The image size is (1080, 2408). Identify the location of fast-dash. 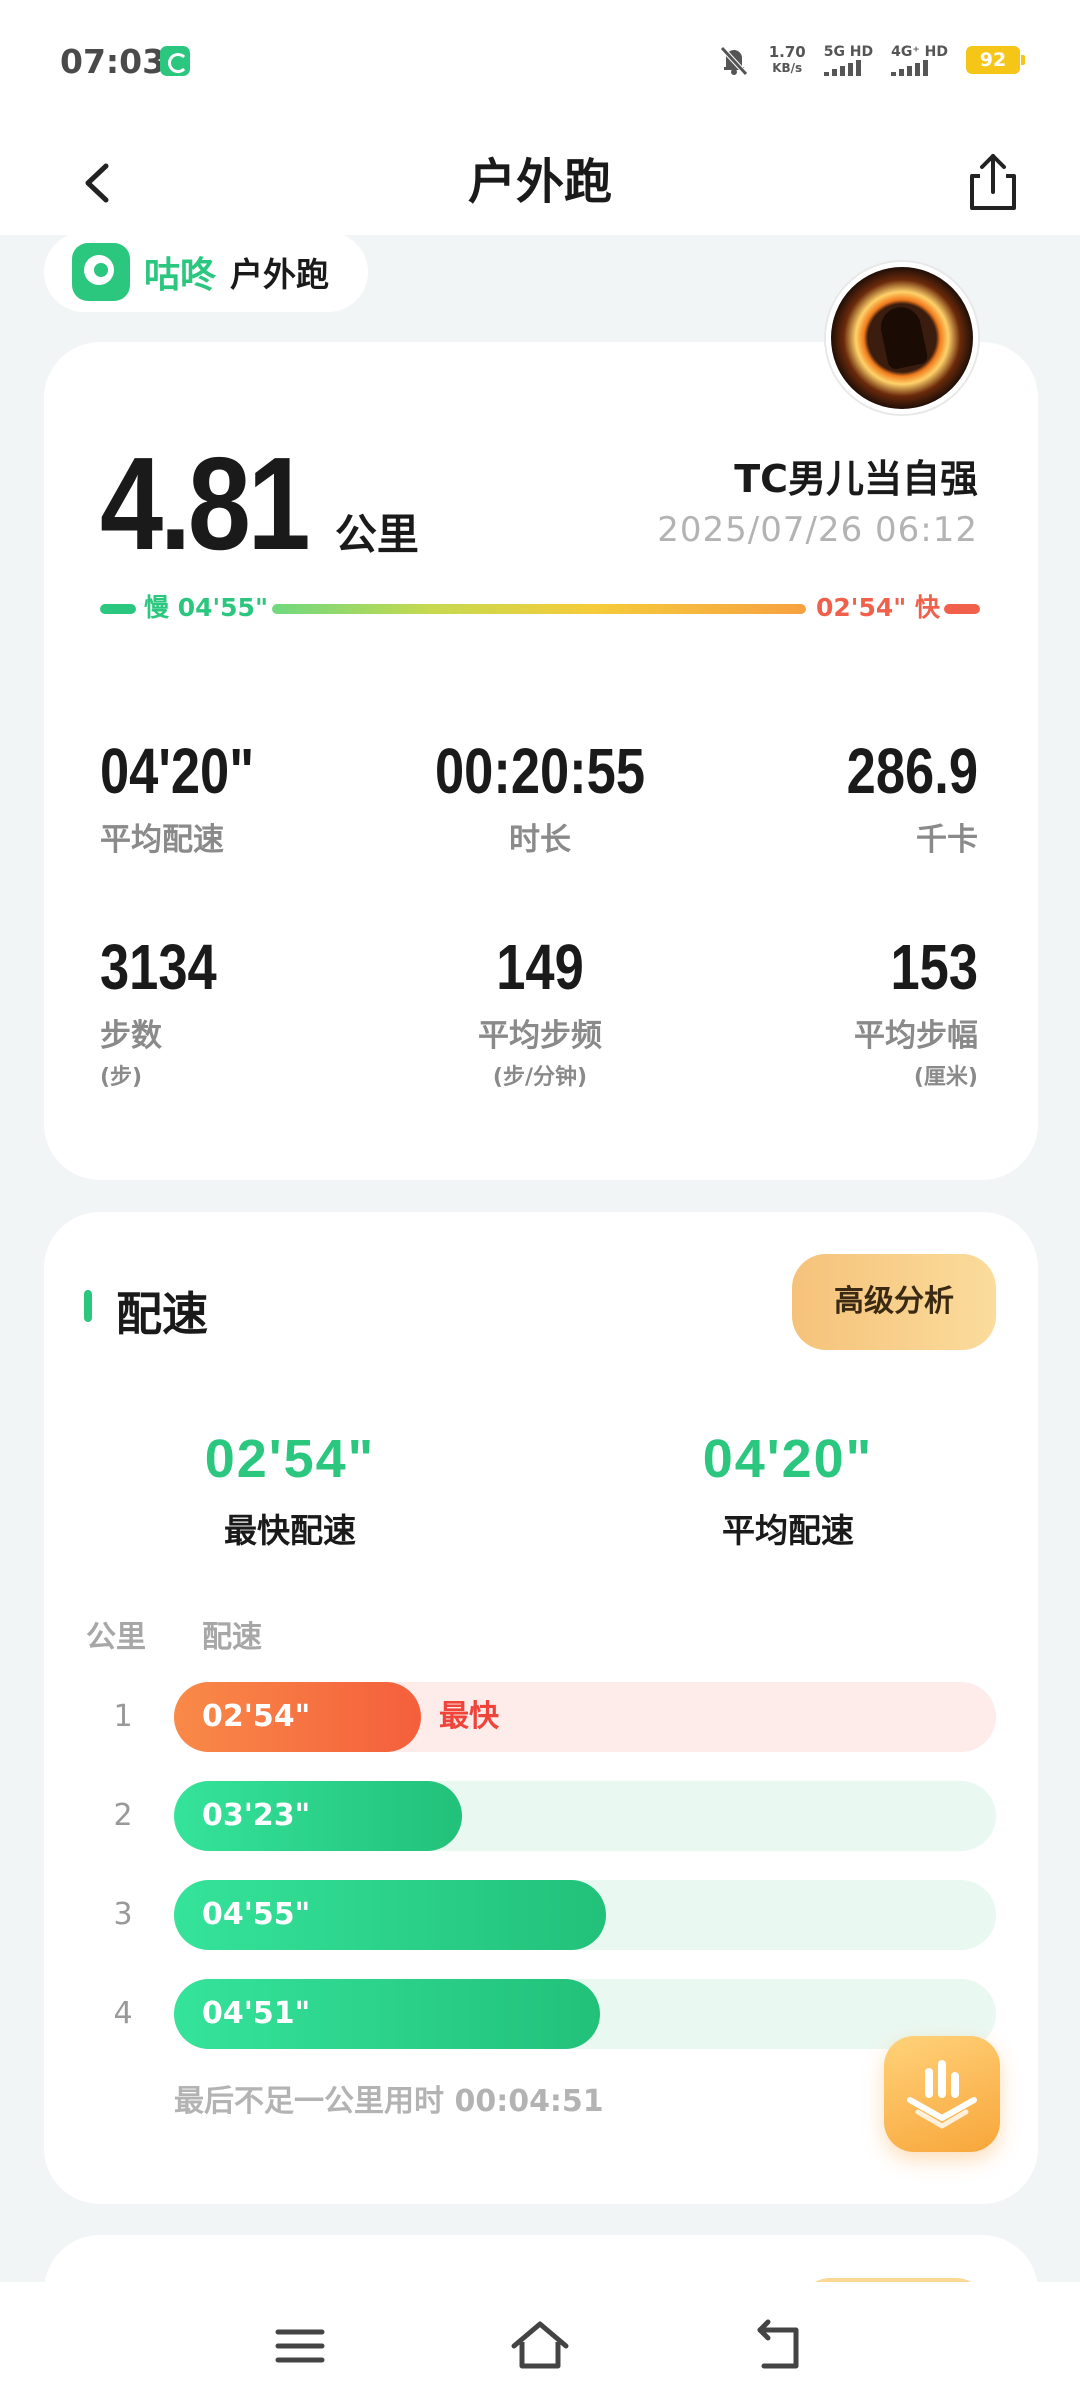
(962, 609).